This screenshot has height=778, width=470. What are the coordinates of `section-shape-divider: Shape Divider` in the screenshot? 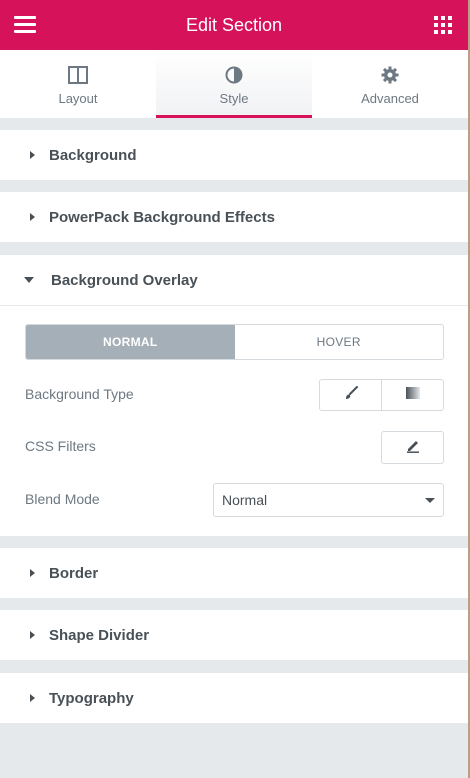 It's located at (234, 635).